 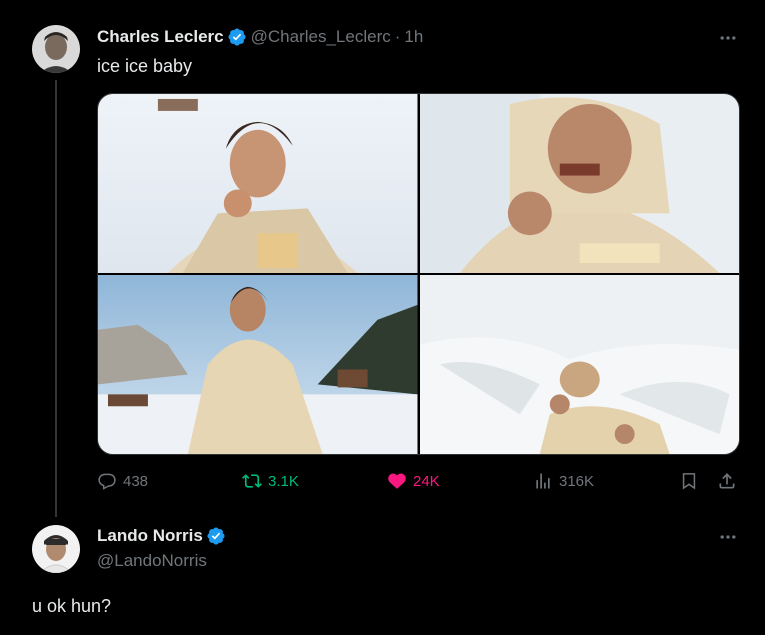 I want to click on avatar-charles, so click(x=56, y=49).